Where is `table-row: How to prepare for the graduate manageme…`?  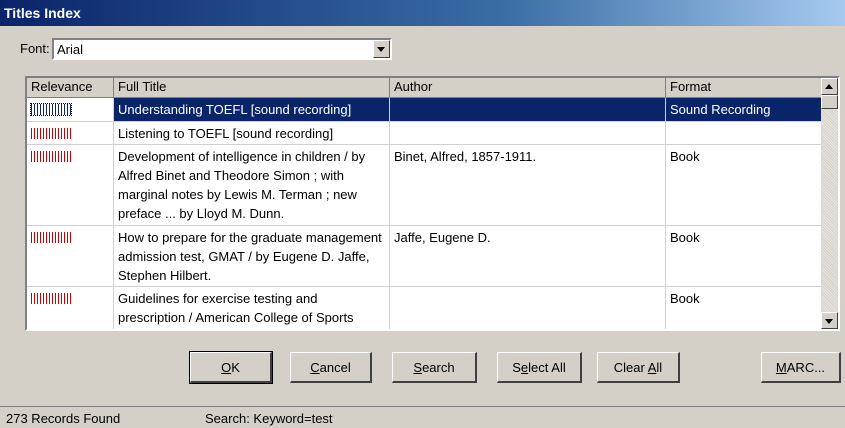
table-row: How to prepare for the graduate manageme… is located at coordinates (424, 256).